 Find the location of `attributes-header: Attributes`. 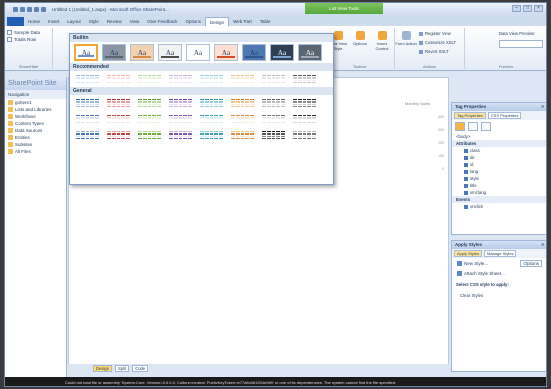

attributes-header: Attributes is located at coordinates (499, 143).